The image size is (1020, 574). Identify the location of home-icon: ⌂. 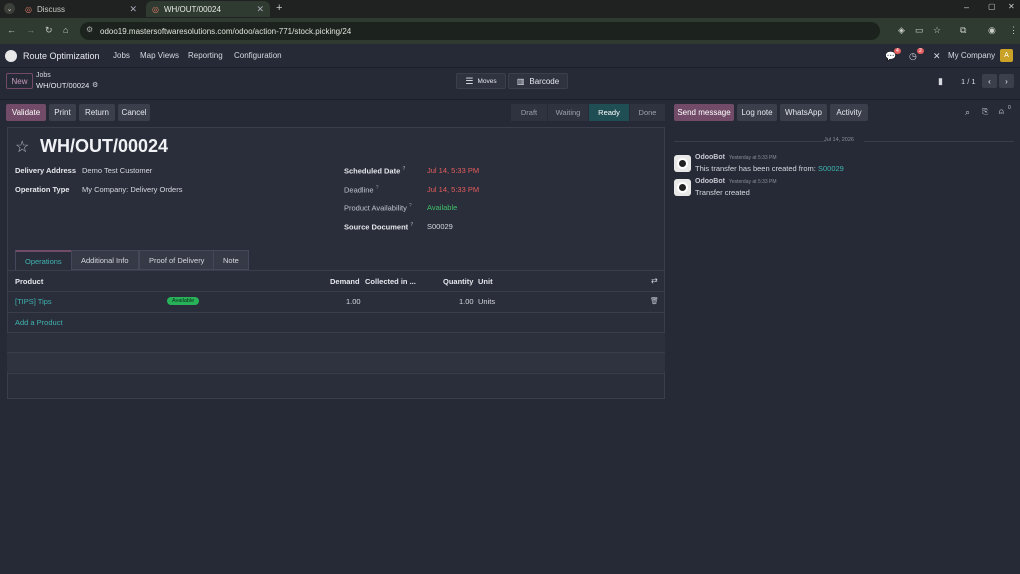
(65, 30).